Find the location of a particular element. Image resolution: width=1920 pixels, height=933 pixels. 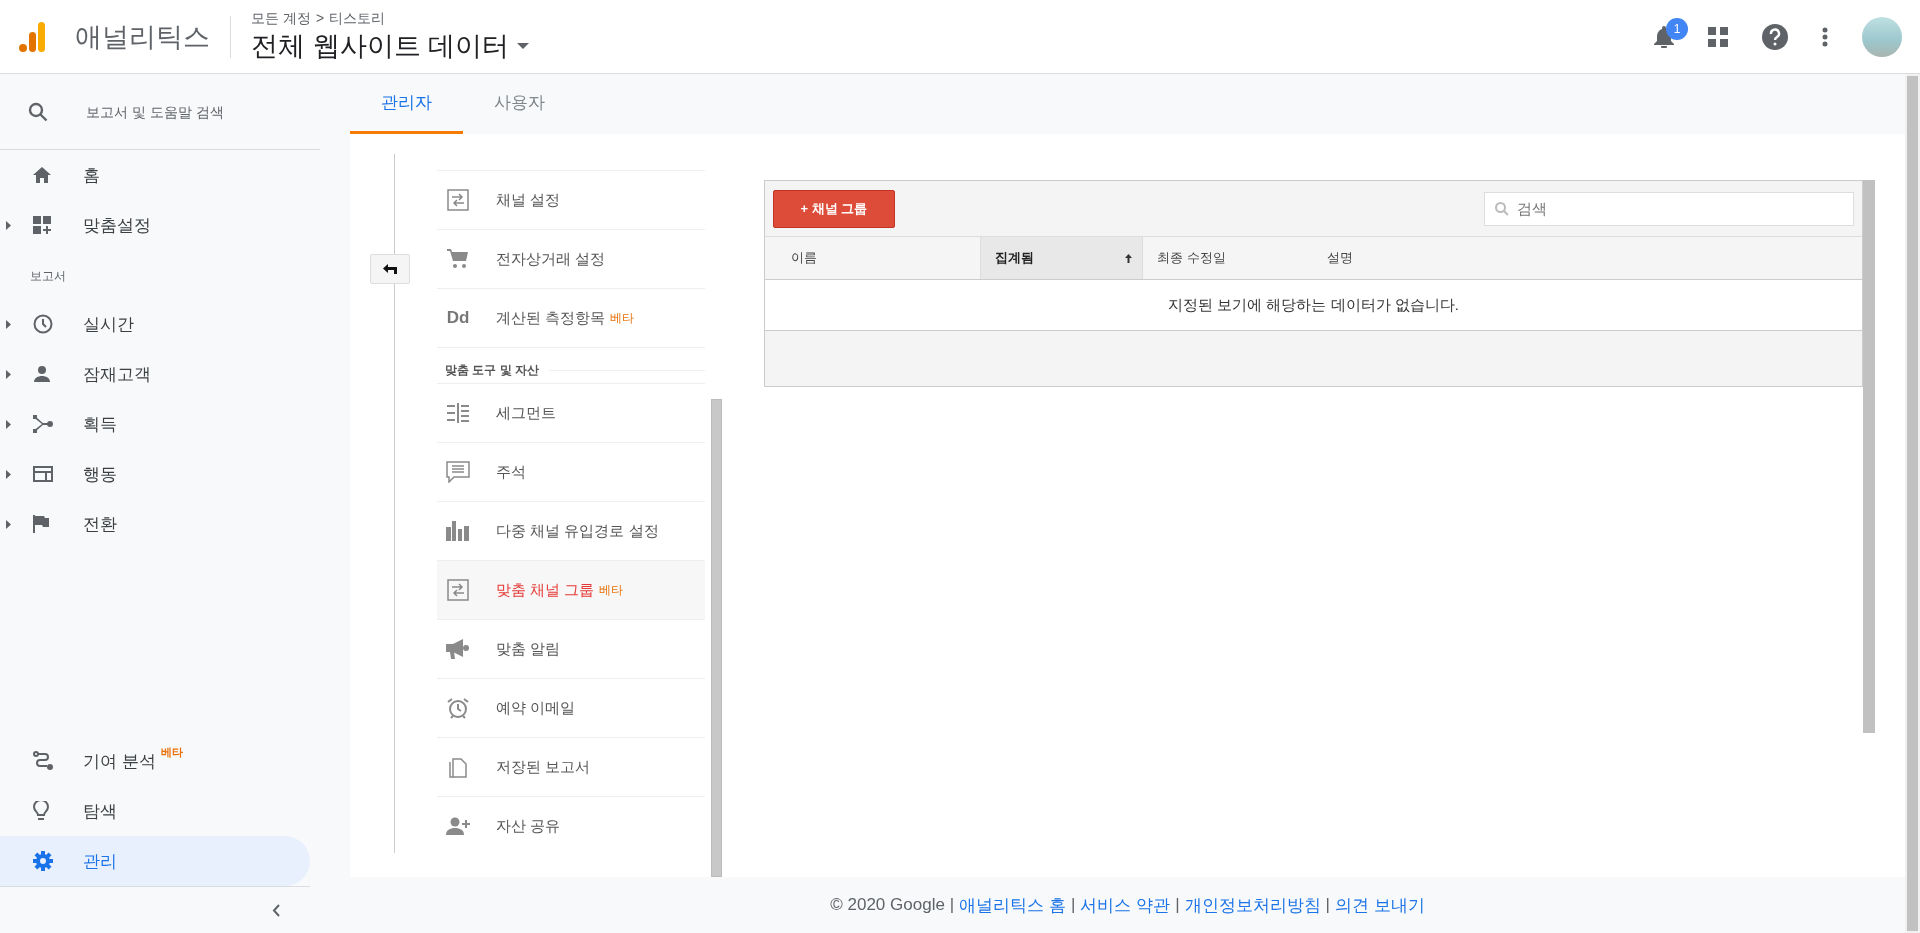

admin-menu-item: 맞춤 알림 is located at coordinates (571, 648).